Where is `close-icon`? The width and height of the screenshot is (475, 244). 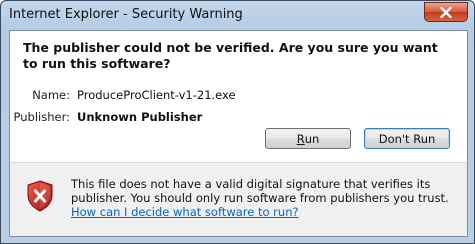
close-icon is located at coordinates (446, 12).